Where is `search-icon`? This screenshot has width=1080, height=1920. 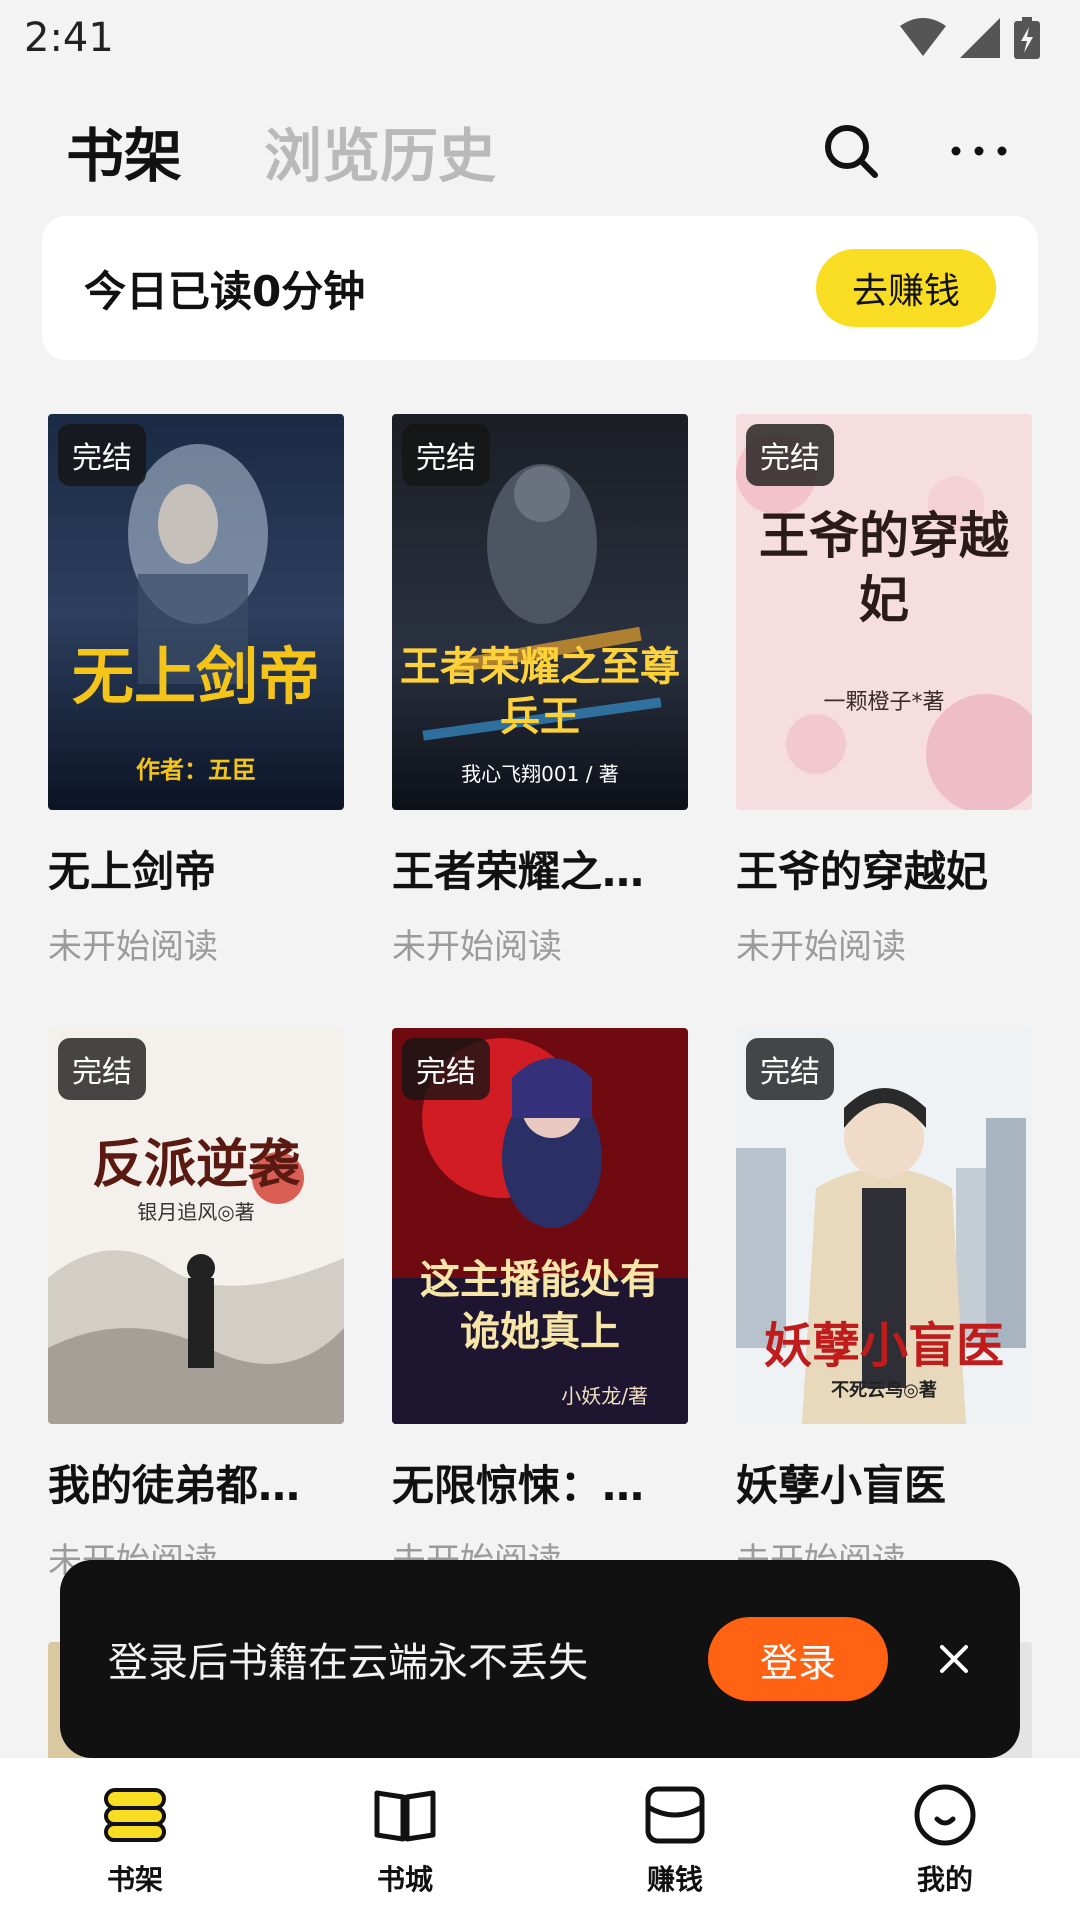
search-icon is located at coordinates (851, 151).